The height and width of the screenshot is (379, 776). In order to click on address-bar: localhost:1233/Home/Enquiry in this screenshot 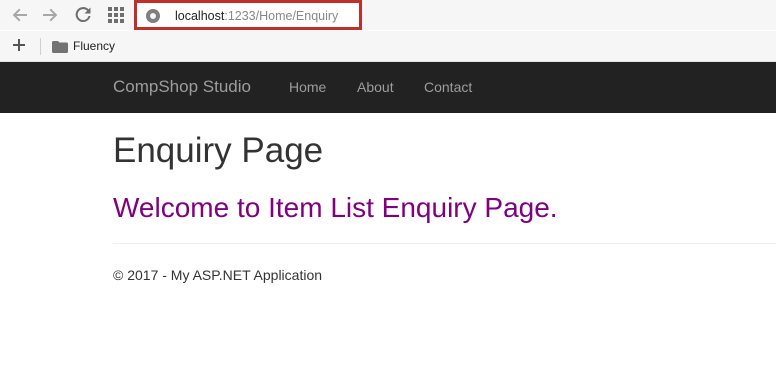, I will do `click(248, 15)`.